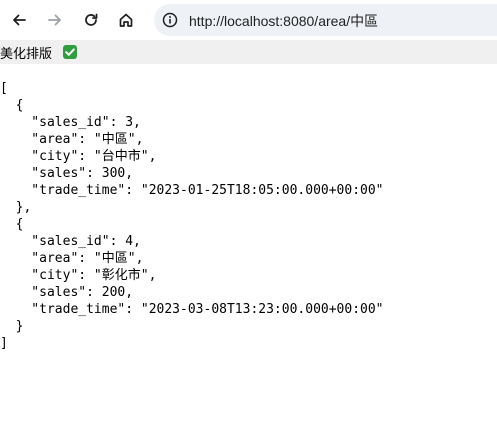  I want to click on prettify-bar: 美化排版, so click(248, 52).